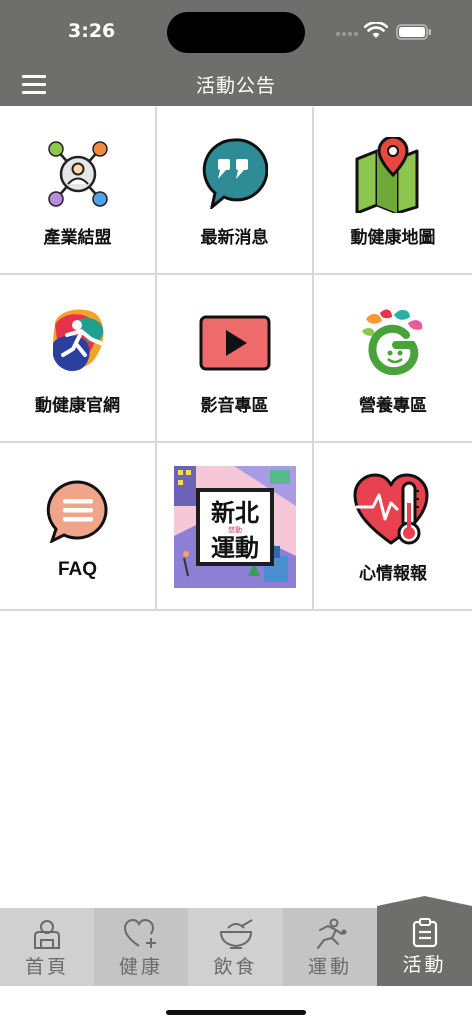 The image size is (472, 1024). Describe the element at coordinates (77, 174) in the screenshot. I see `network-icon` at that location.